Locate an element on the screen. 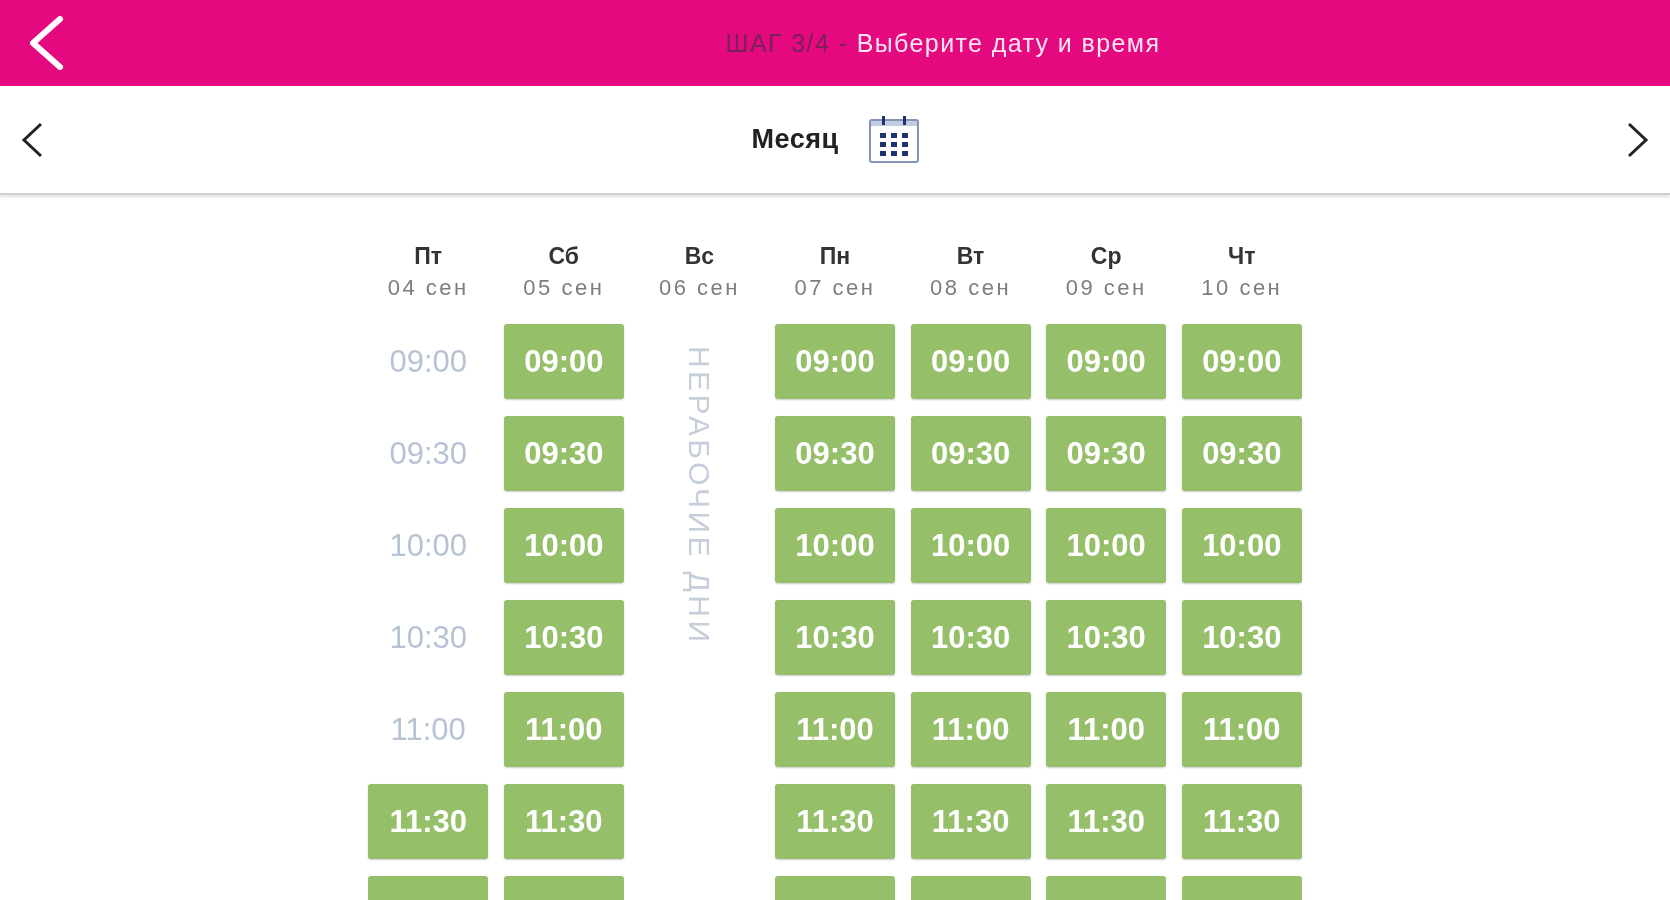 The height and width of the screenshot is (900, 1670). date-label: 04 сен is located at coordinates (428, 288).